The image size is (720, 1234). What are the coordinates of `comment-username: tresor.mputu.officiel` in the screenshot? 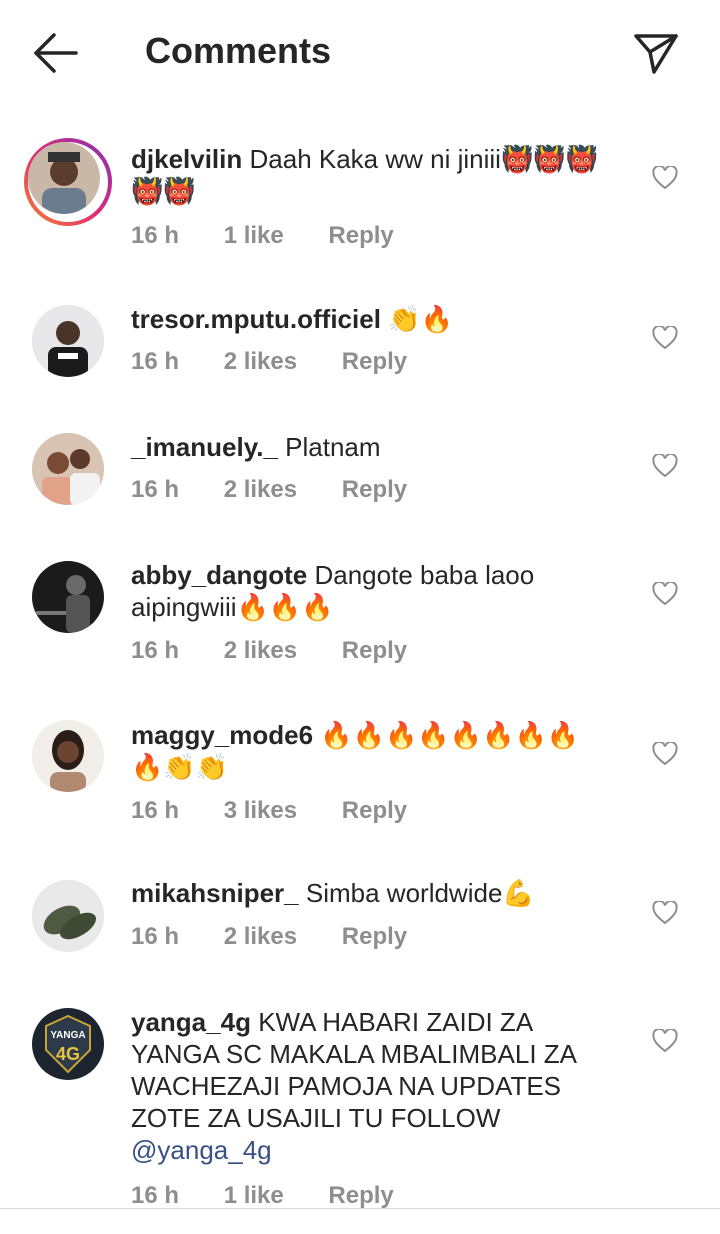 It's located at (256, 319).